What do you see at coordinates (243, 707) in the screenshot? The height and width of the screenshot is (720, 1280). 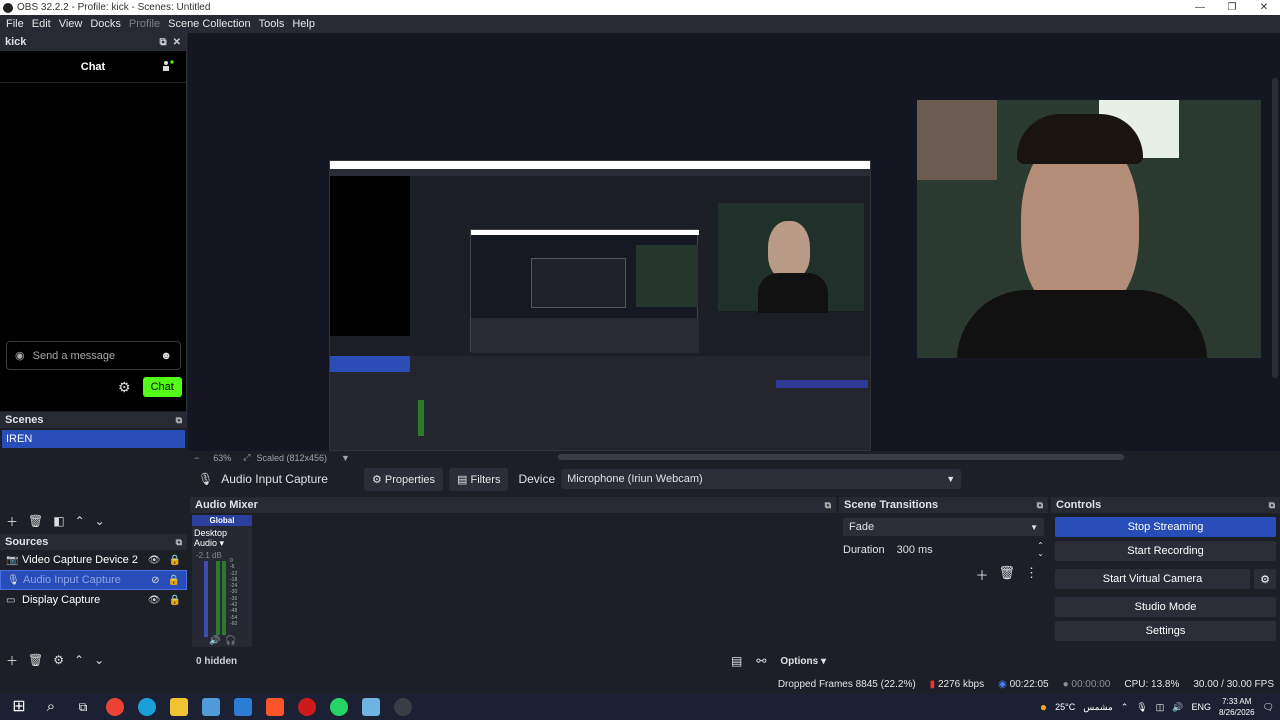 I see `mail-icon` at bounding box center [243, 707].